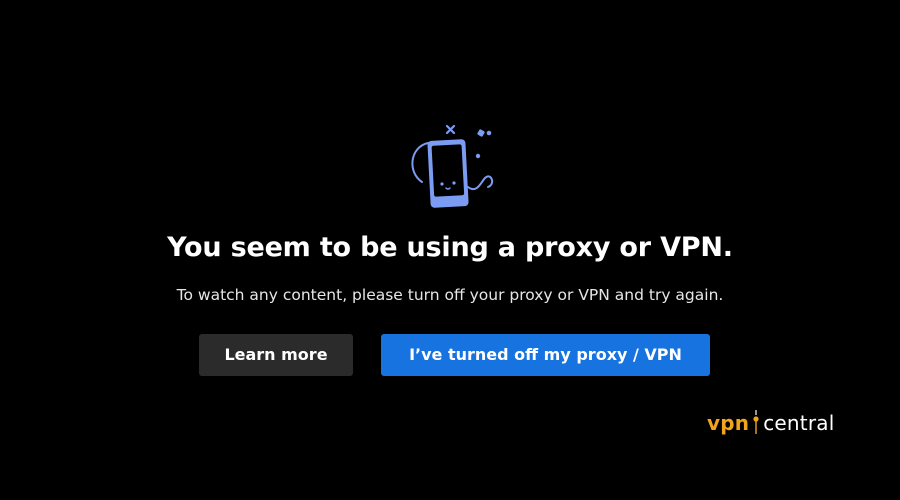 The height and width of the screenshot is (500, 900). What do you see at coordinates (276, 355) in the screenshot?
I see `learn-more-button: Learn more` at bounding box center [276, 355].